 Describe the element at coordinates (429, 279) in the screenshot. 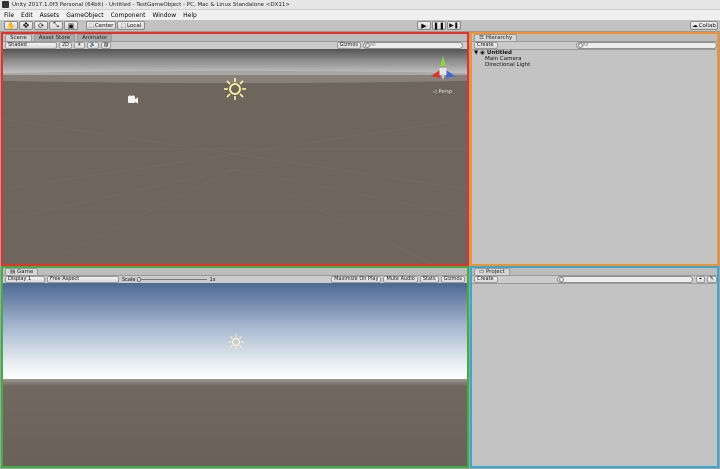

I see `stats-toggle: Stats` at that location.